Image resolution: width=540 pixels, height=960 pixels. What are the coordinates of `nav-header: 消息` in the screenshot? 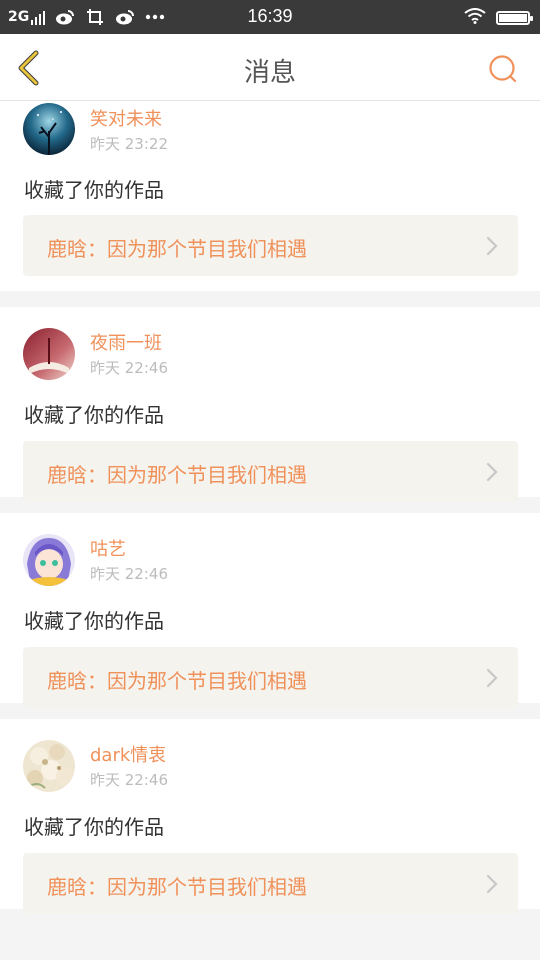 It's located at (270, 67).